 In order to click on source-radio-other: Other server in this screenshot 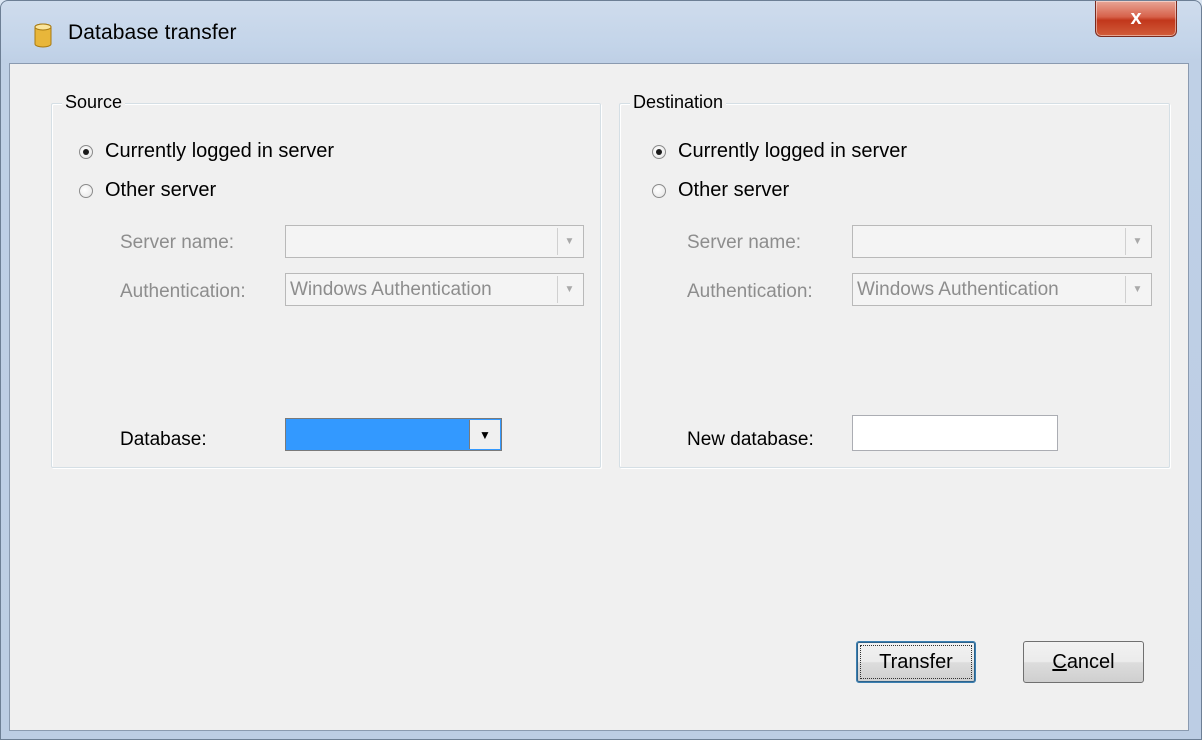, I will do `click(147, 190)`.